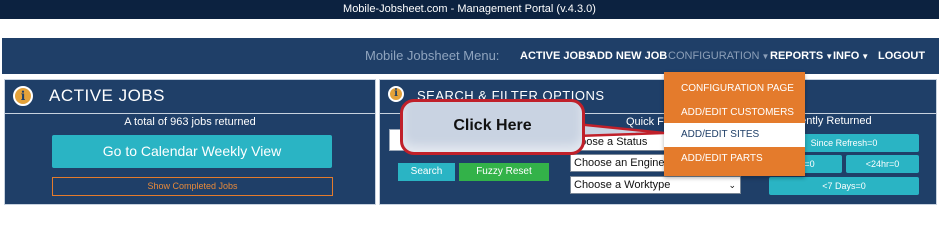 This screenshot has height=240, width=939. I want to click on callout-pointer, so click(620, 130).